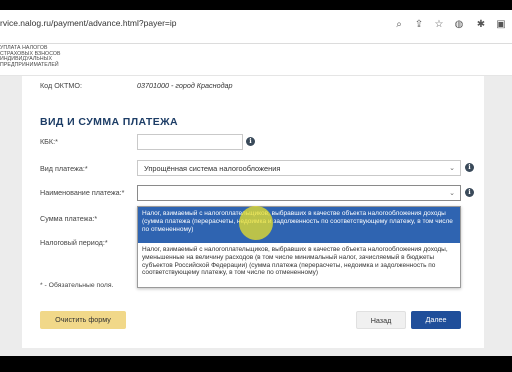  Describe the element at coordinates (436, 320) in the screenshot. I see `next-button: Далее` at that location.